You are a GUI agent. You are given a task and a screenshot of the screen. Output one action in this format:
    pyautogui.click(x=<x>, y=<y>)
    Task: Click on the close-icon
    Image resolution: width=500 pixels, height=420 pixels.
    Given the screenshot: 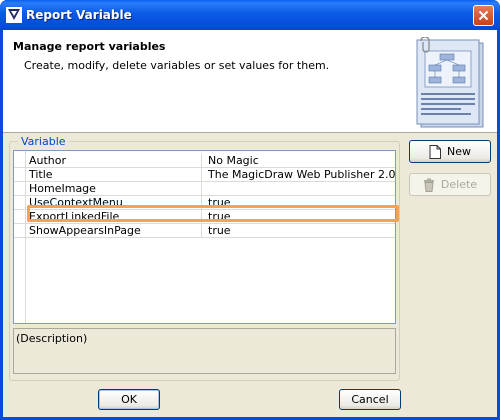 What is the action you would take?
    pyautogui.click(x=483, y=15)
    